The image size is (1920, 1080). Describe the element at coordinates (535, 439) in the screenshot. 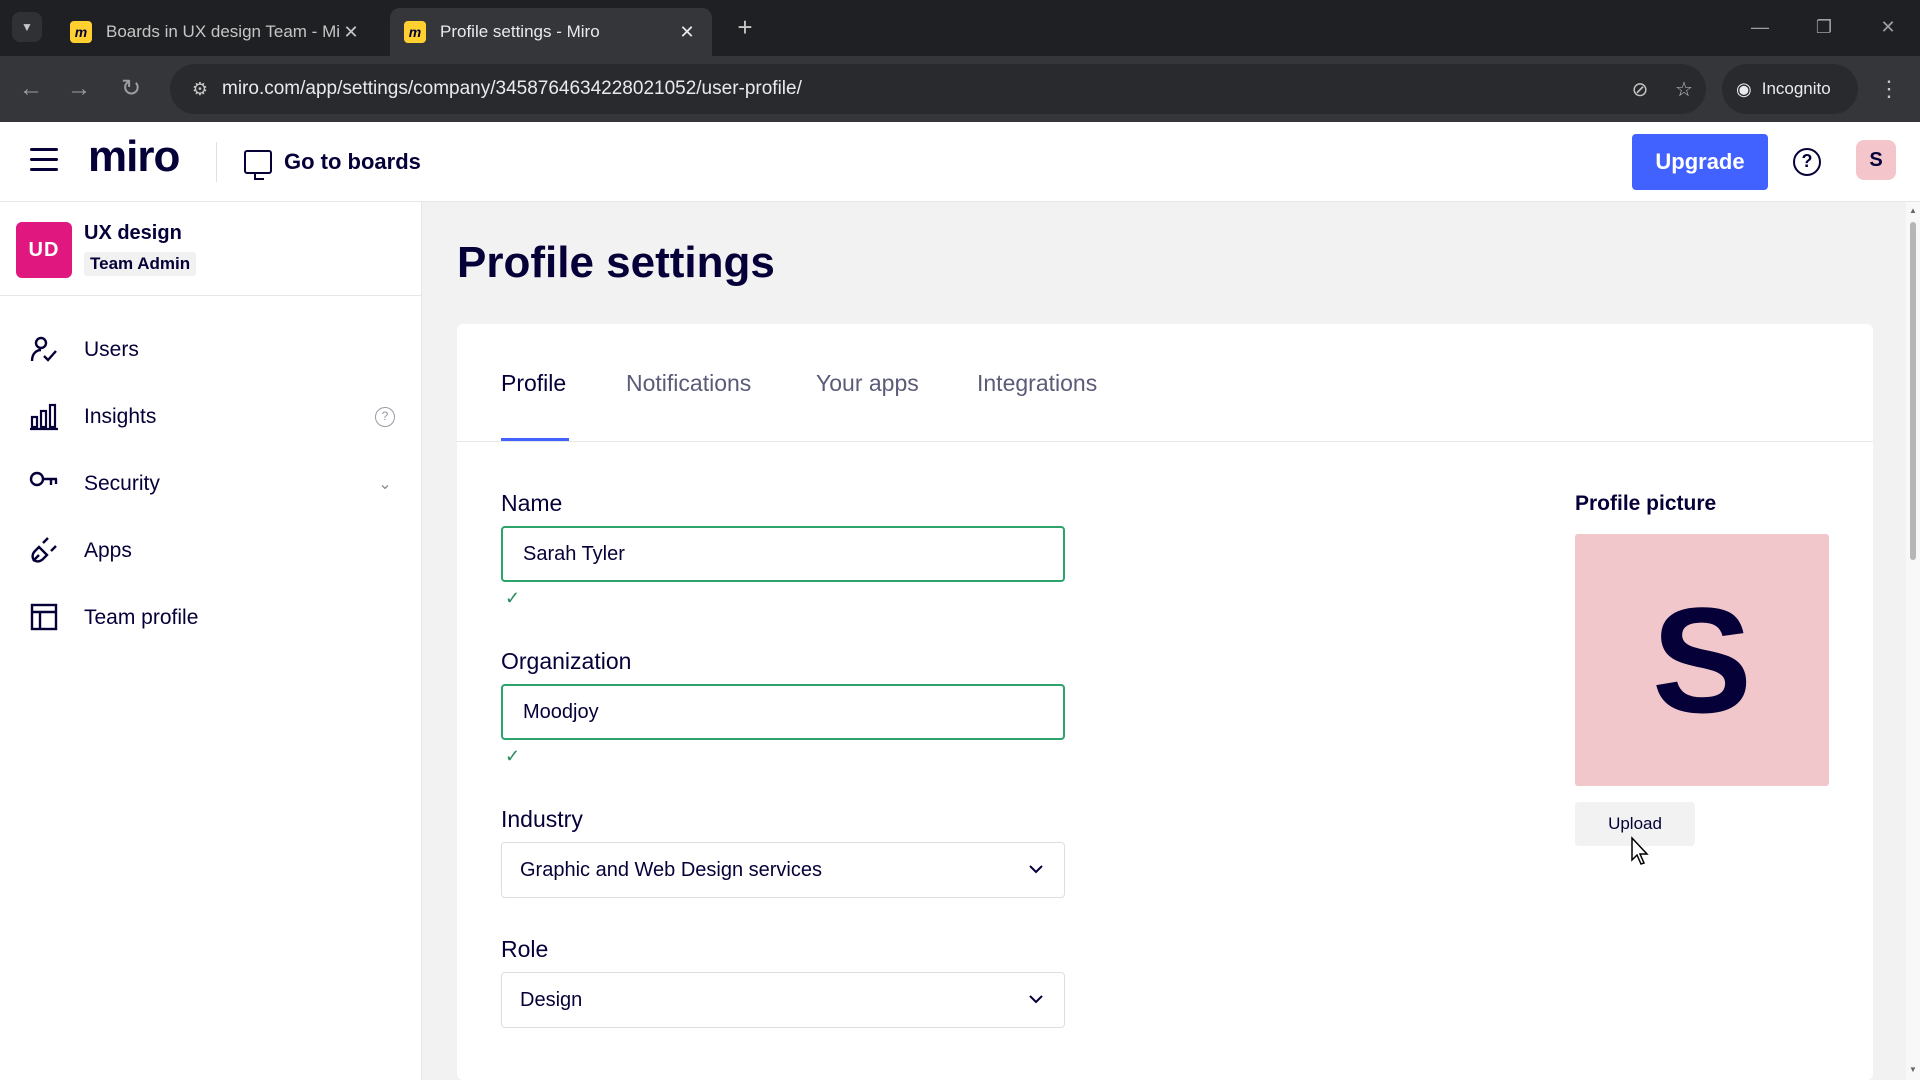

I see `active-tab-indicator` at that location.